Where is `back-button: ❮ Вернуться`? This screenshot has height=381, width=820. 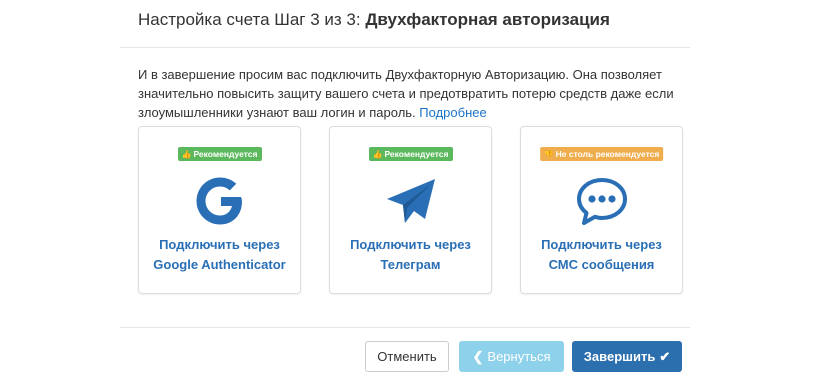 back-button: ❮ Вернуться is located at coordinates (511, 356).